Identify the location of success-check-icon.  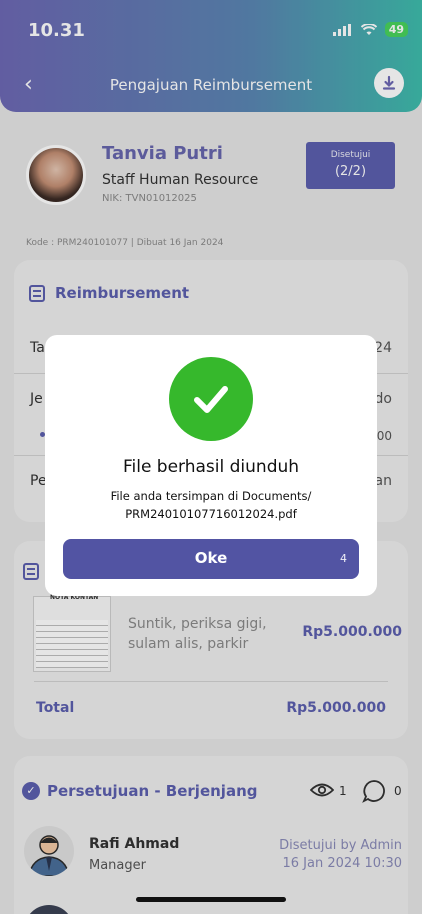
(211, 399).